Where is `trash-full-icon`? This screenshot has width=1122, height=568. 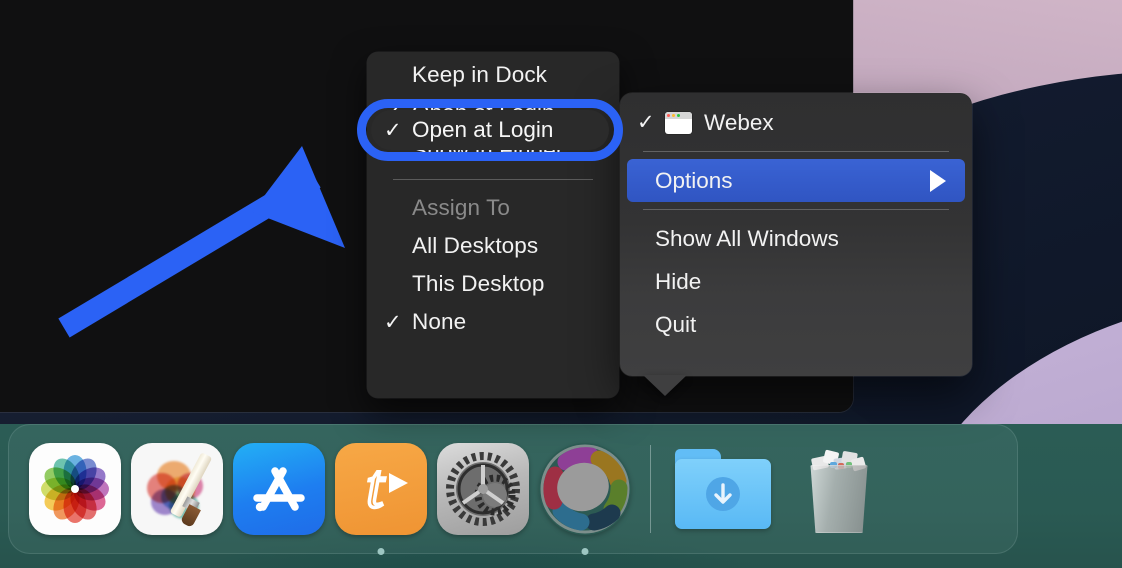
trash-full-icon is located at coordinates (839, 489).